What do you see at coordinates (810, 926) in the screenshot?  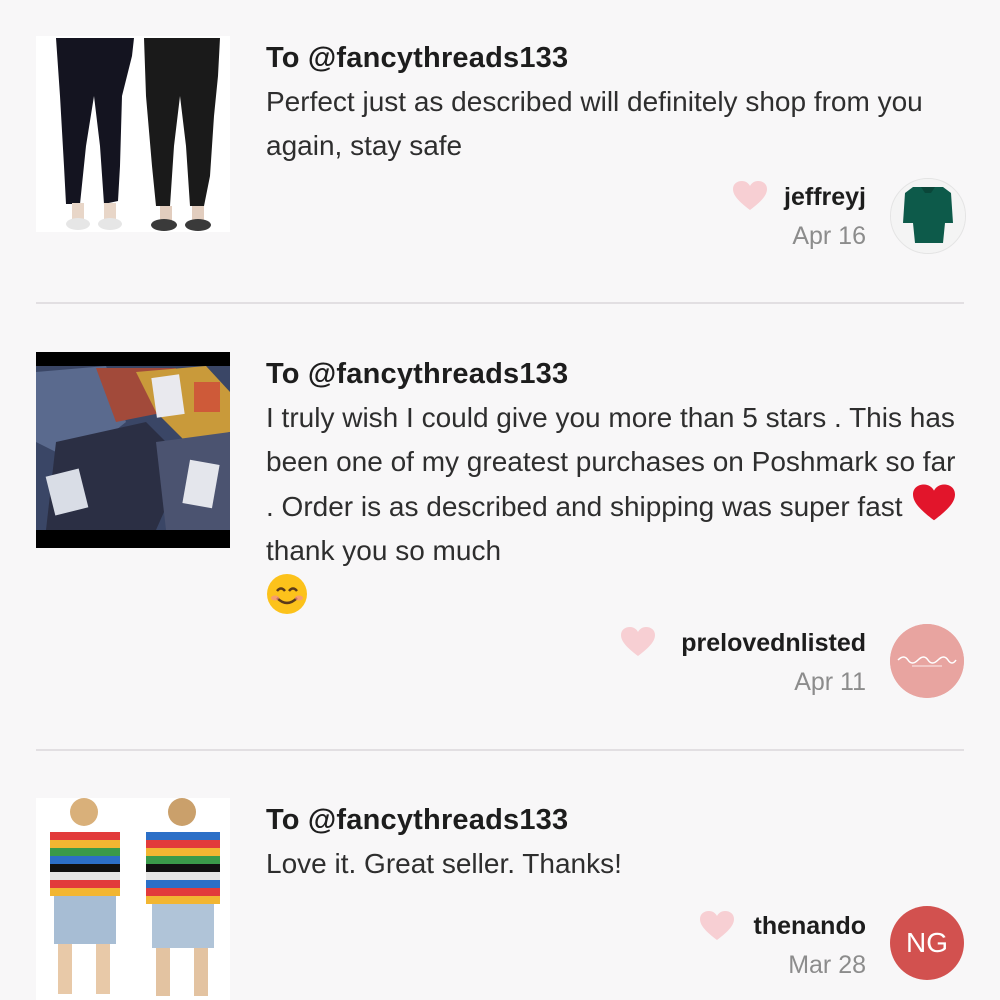 I see `reviewer-username: thenando` at bounding box center [810, 926].